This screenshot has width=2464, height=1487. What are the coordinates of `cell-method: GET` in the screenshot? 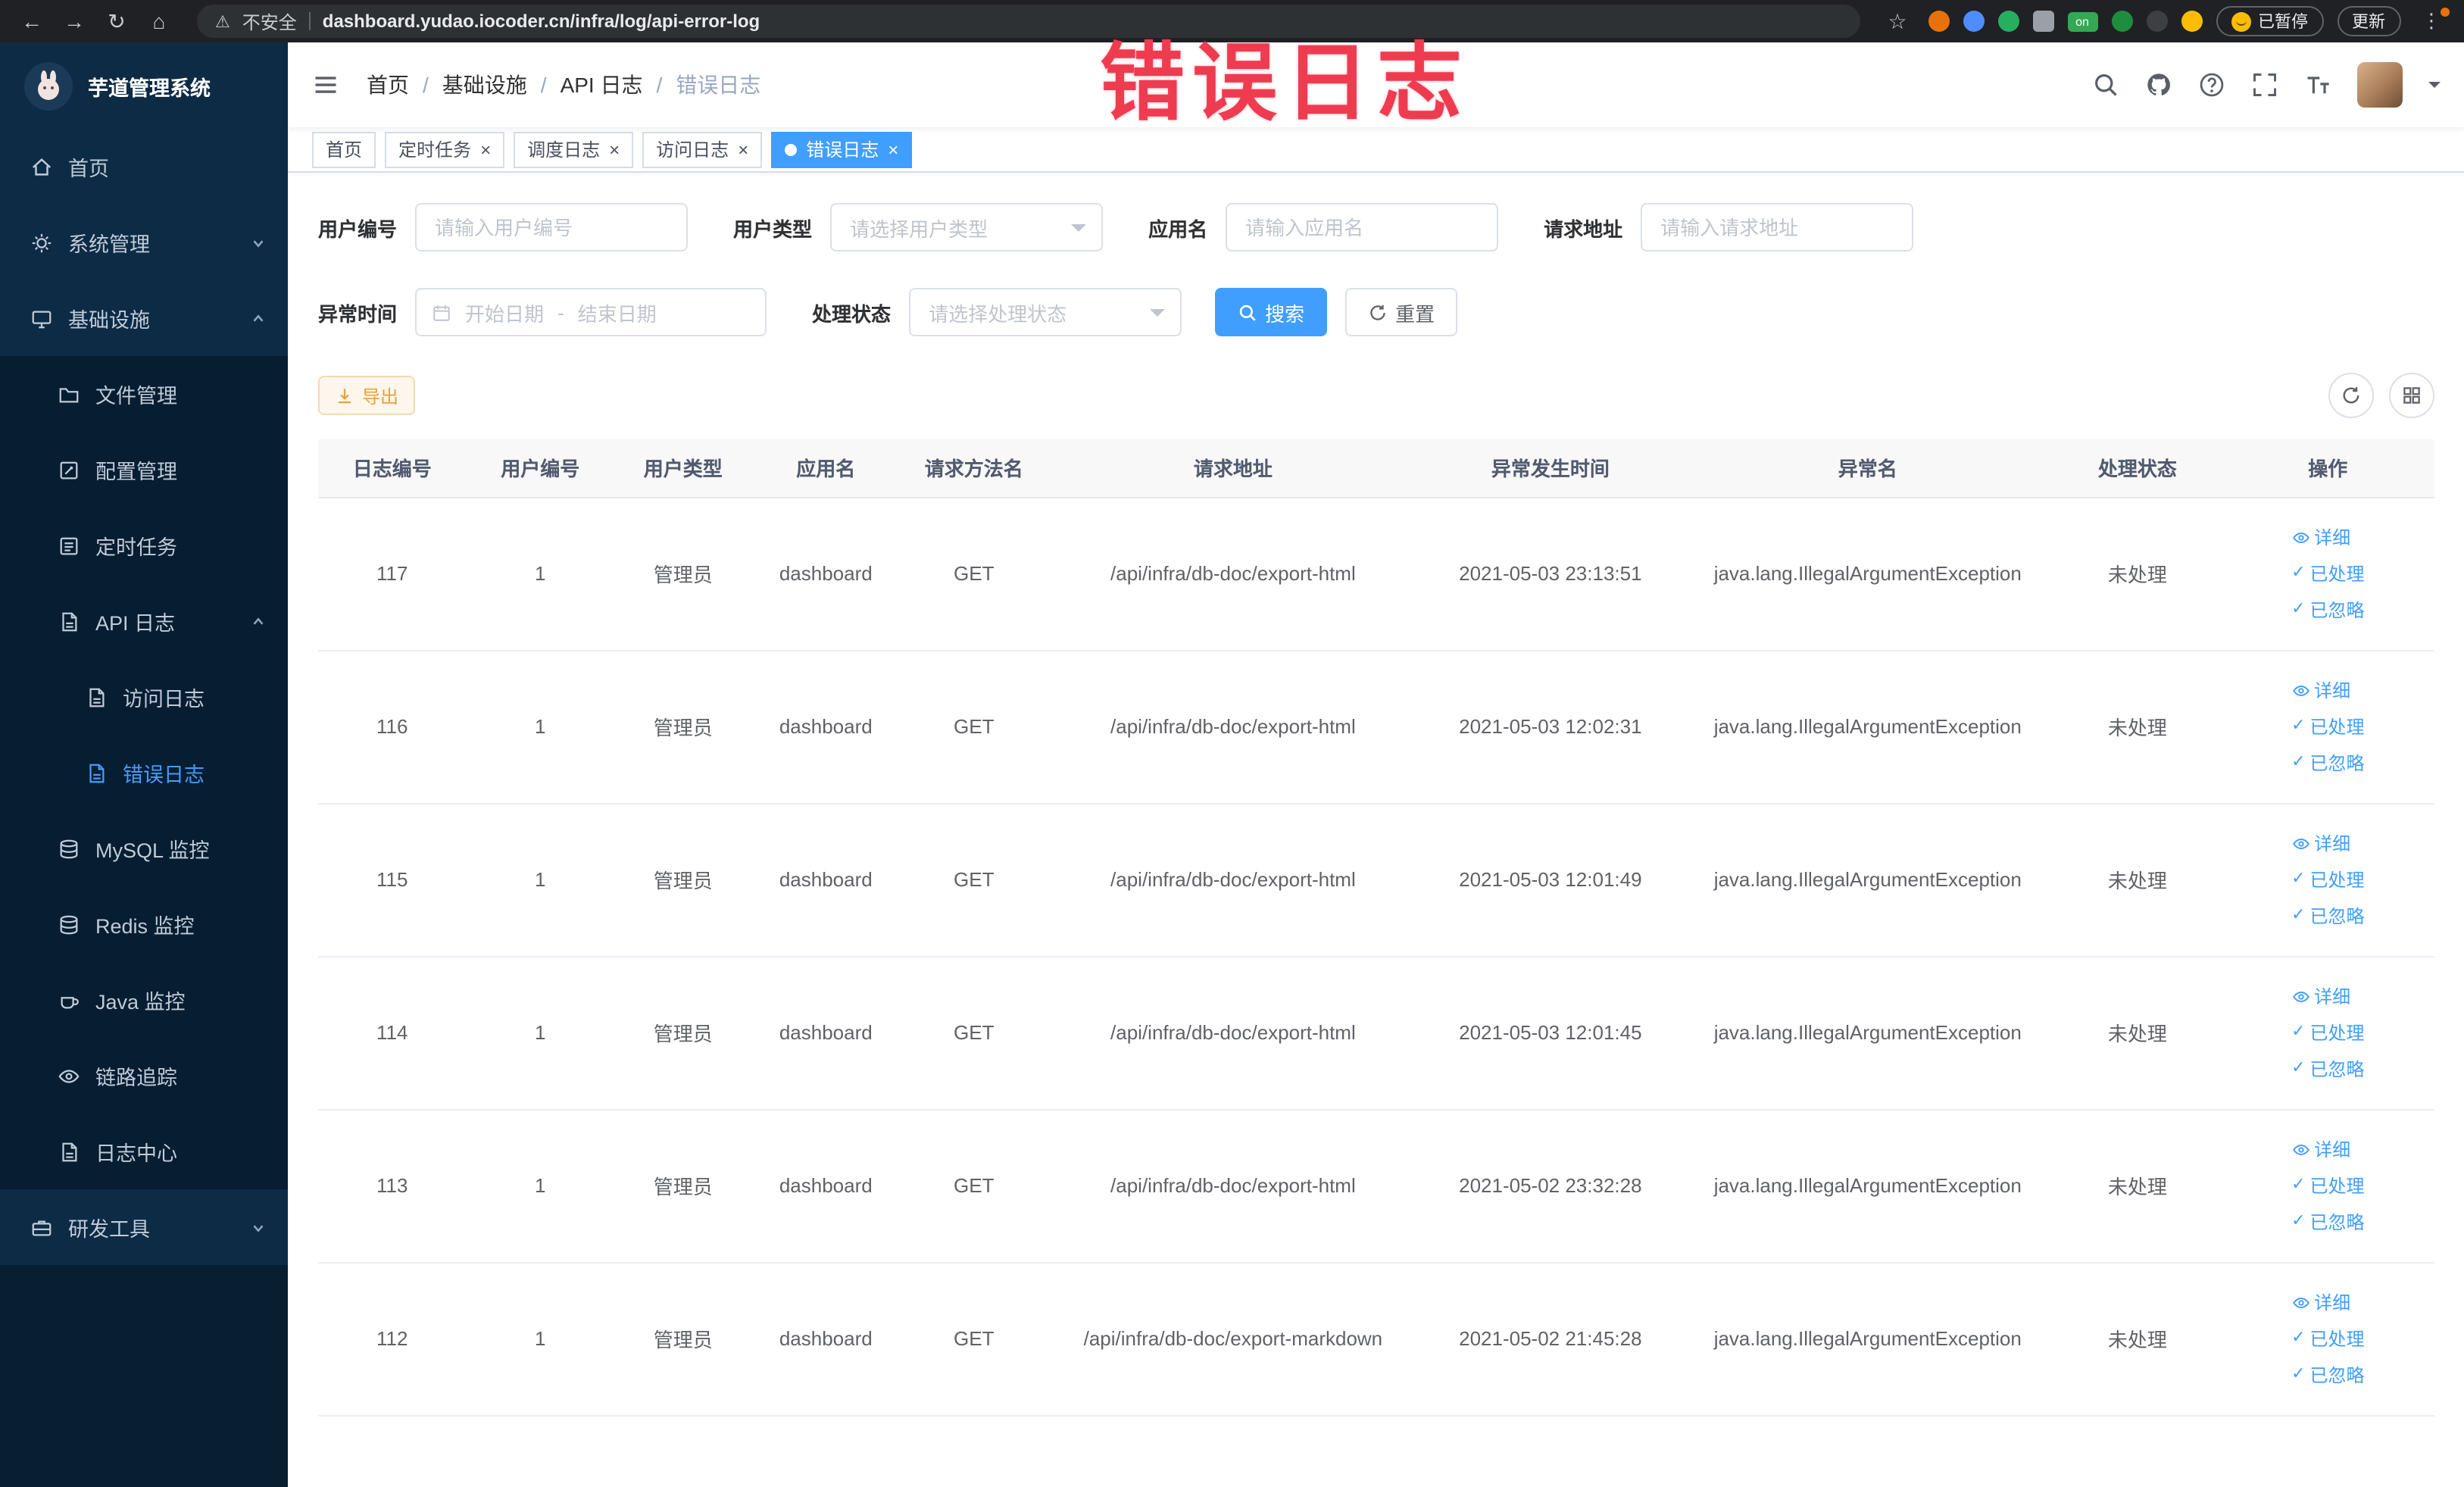 It's located at (974, 880).